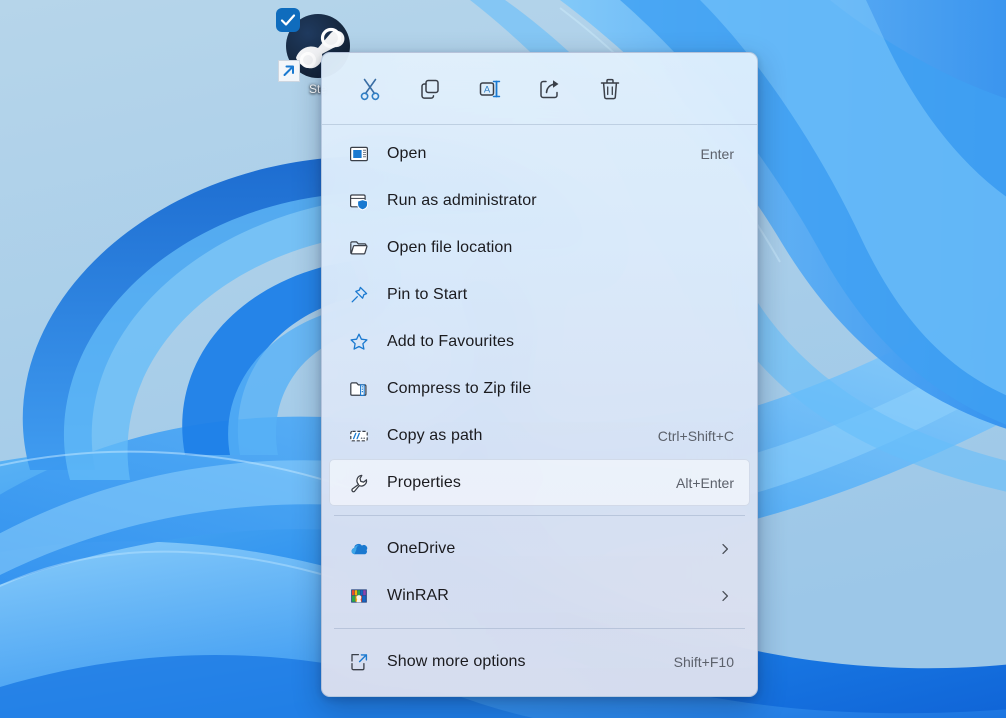 The width and height of the screenshot is (1006, 718). What do you see at coordinates (462, 200) in the screenshot?
I see `menu-item-label: Run as administrator` at bounding box center [462, 200].